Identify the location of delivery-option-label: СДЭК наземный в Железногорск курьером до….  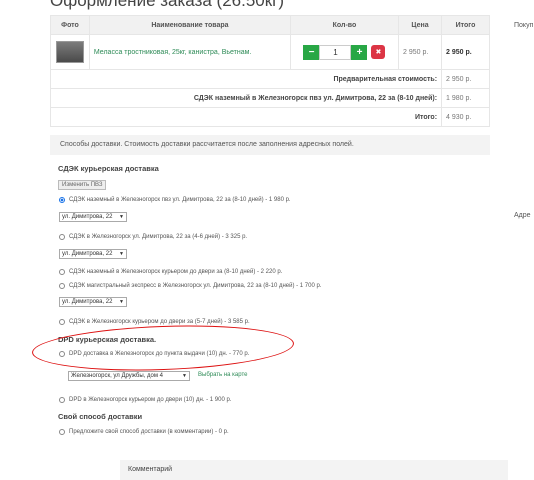
(176, 272).